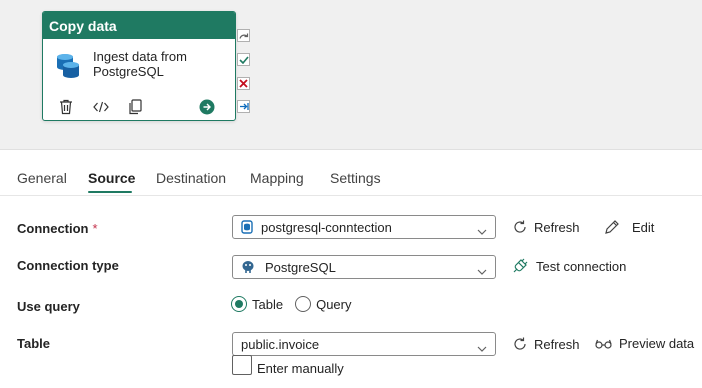  Describe the element at coordinates (111, 178) in the screenshot. I see `tab-source: Source` at that location.